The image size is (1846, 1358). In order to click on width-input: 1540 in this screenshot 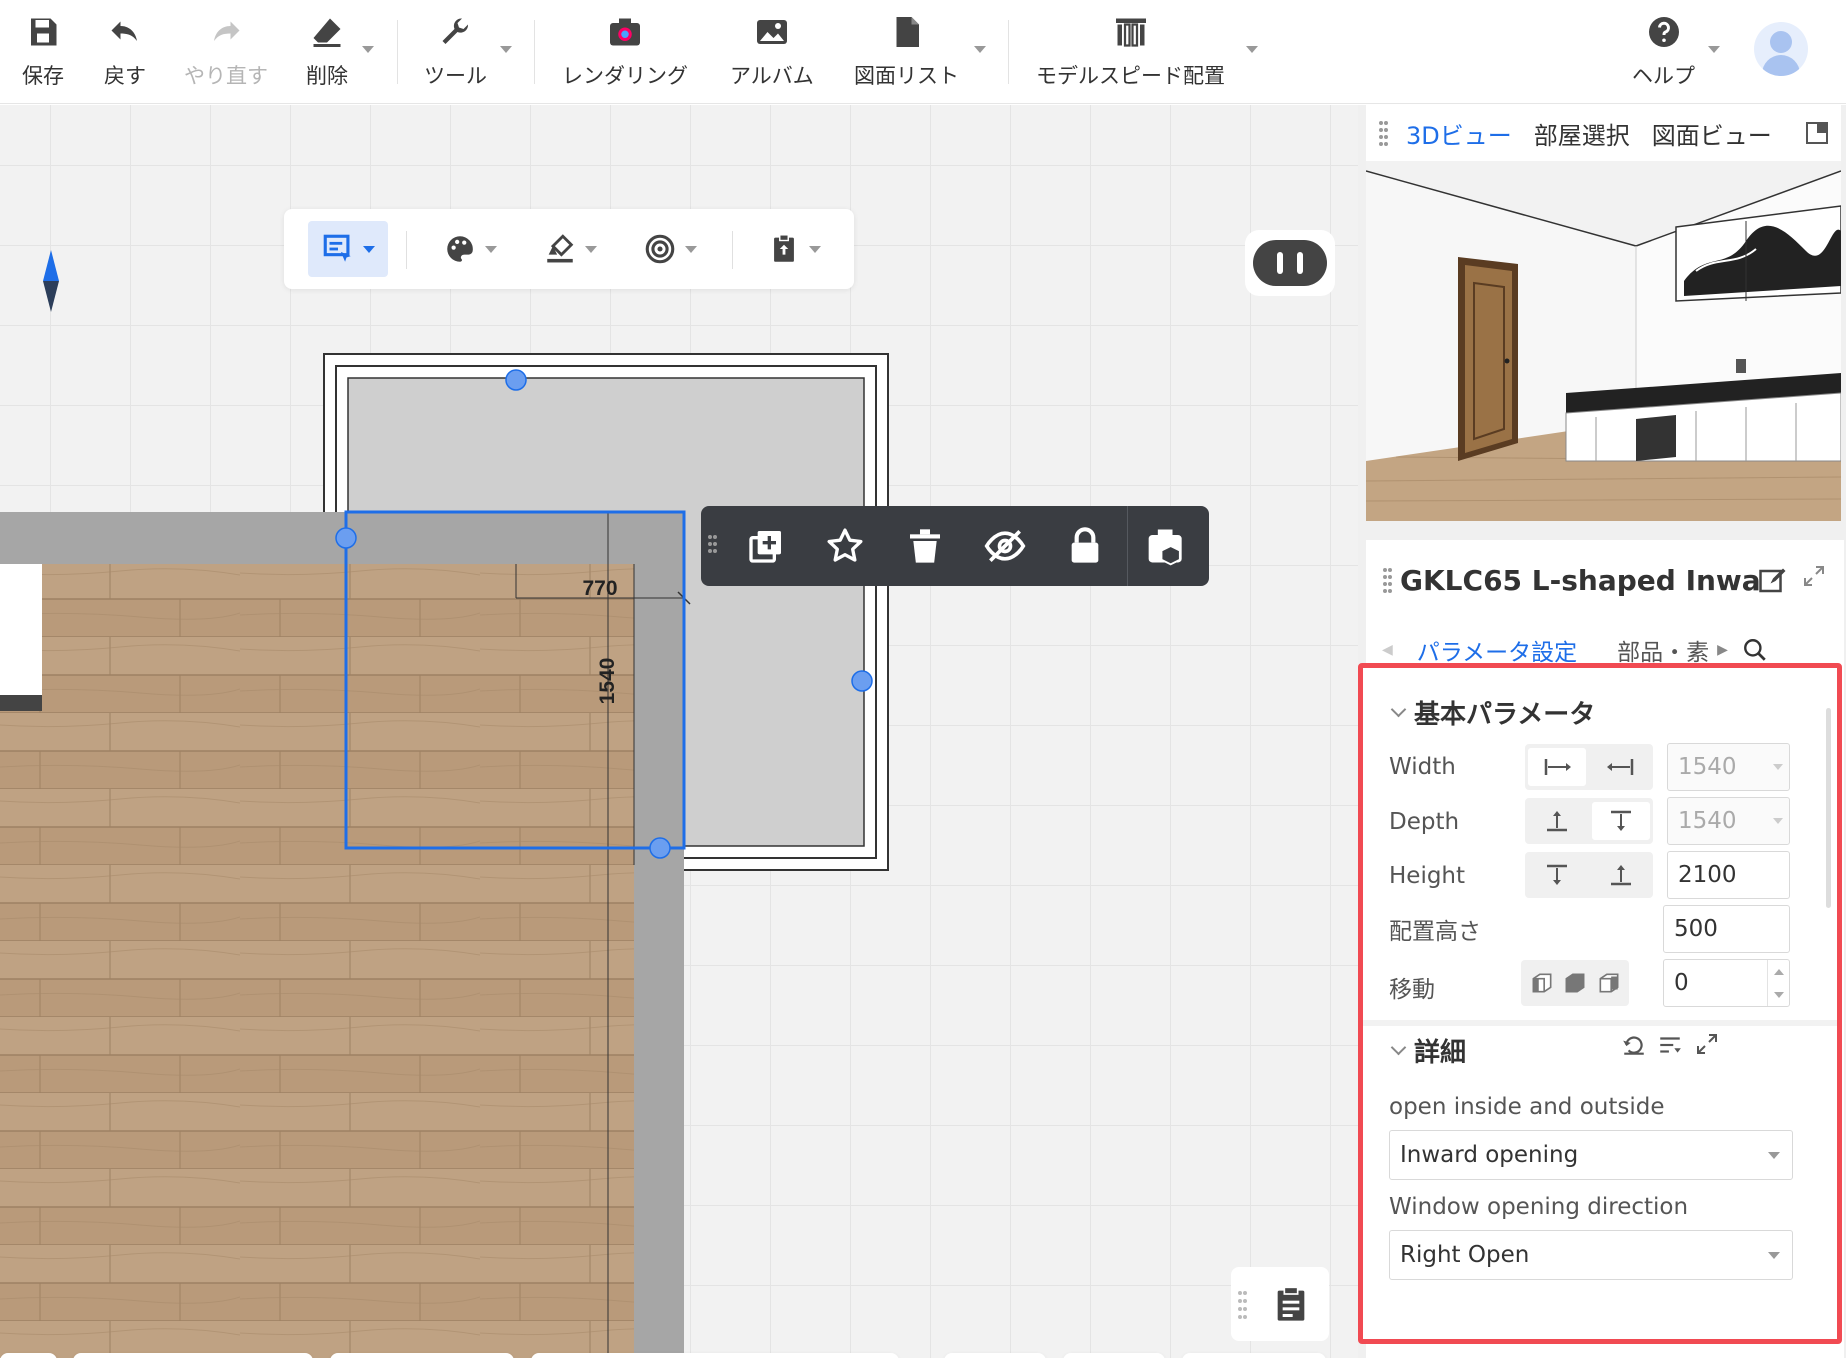, I will do `click(1728, 767)`.